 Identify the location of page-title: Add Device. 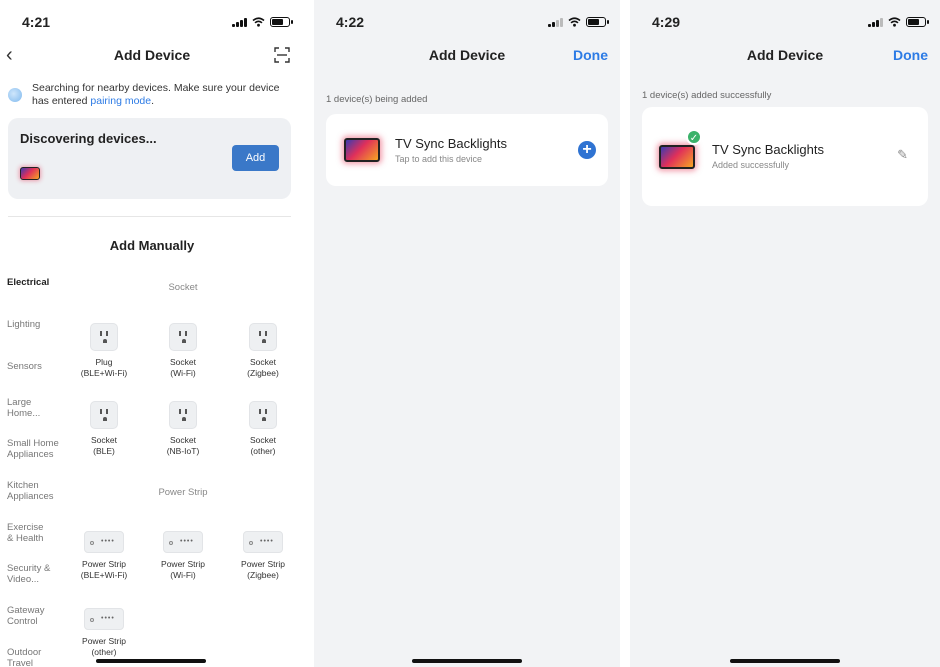
(152, 55).